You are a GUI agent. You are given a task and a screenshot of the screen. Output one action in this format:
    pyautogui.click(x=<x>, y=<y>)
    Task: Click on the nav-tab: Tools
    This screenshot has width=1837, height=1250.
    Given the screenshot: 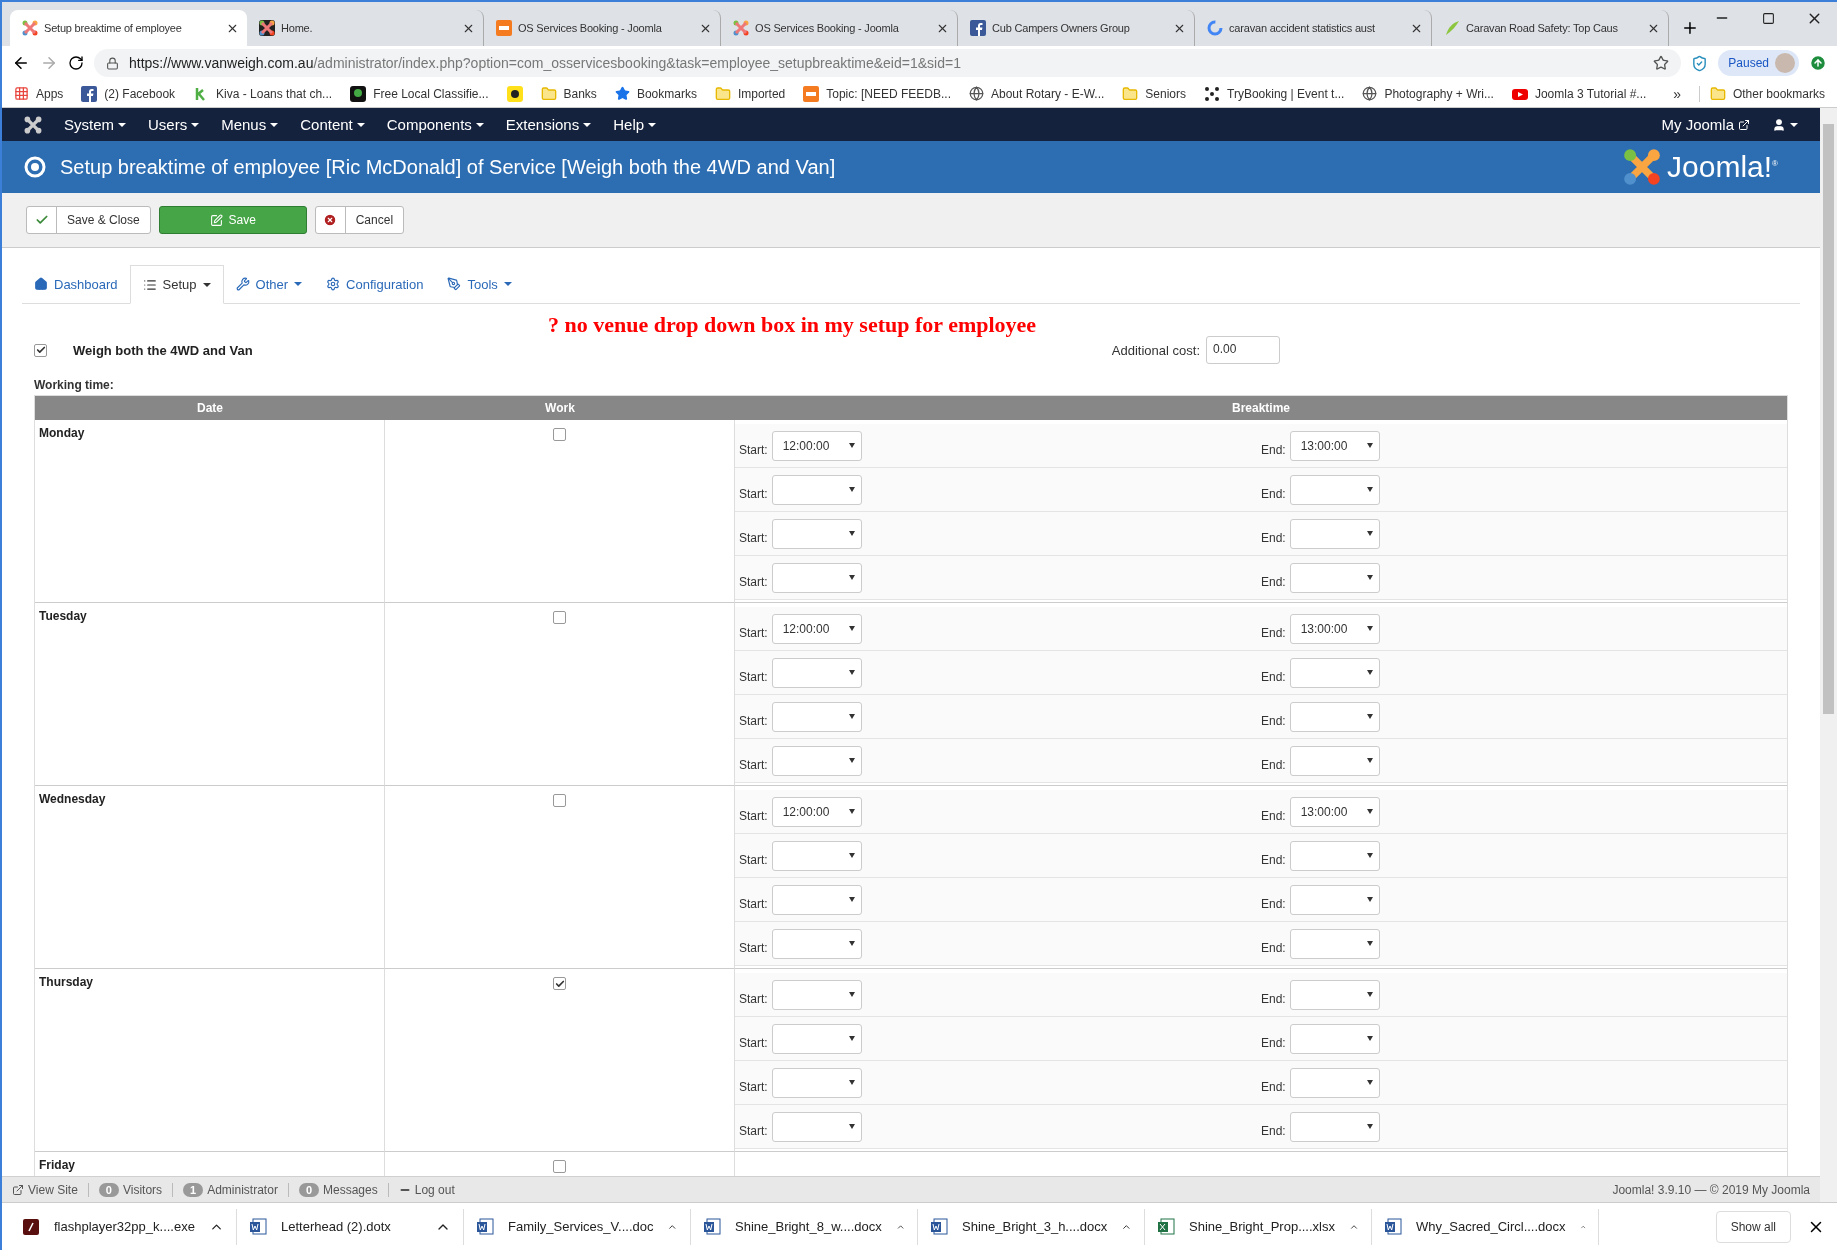 What is the action you would take?
    pyautogui.click(x=479, y=284)
    